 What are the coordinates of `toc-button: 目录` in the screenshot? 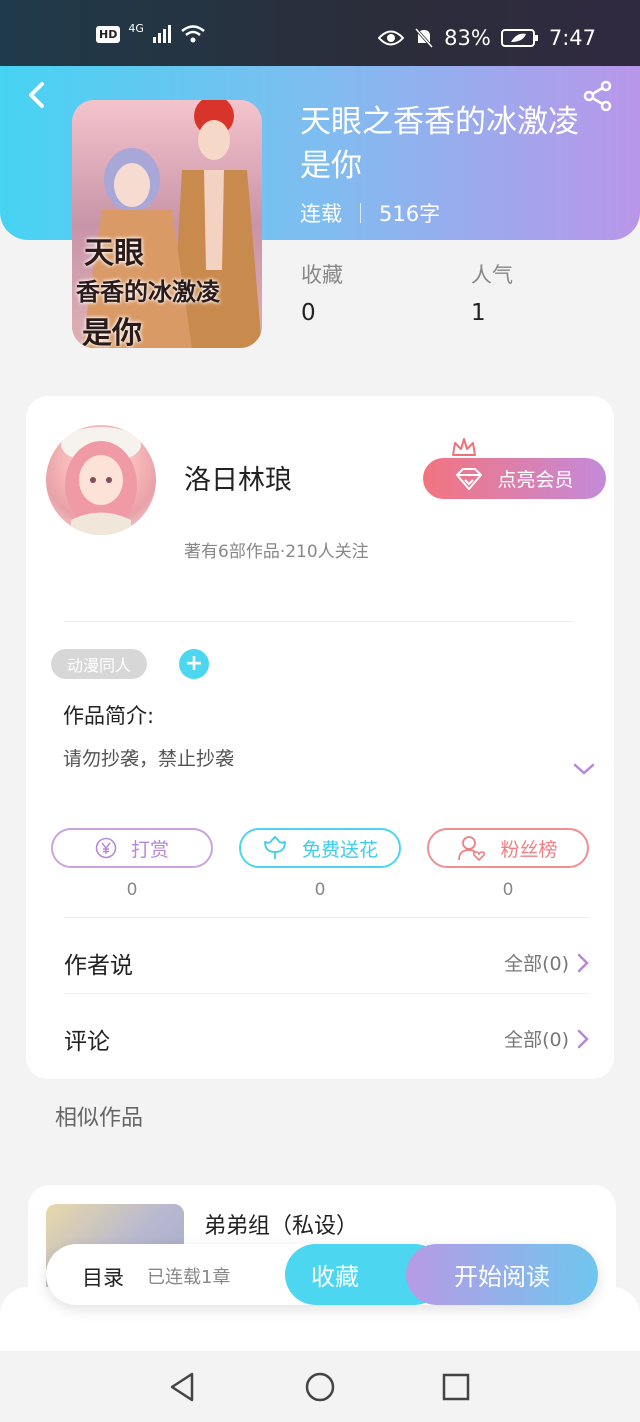 It's located at (103, 1277).